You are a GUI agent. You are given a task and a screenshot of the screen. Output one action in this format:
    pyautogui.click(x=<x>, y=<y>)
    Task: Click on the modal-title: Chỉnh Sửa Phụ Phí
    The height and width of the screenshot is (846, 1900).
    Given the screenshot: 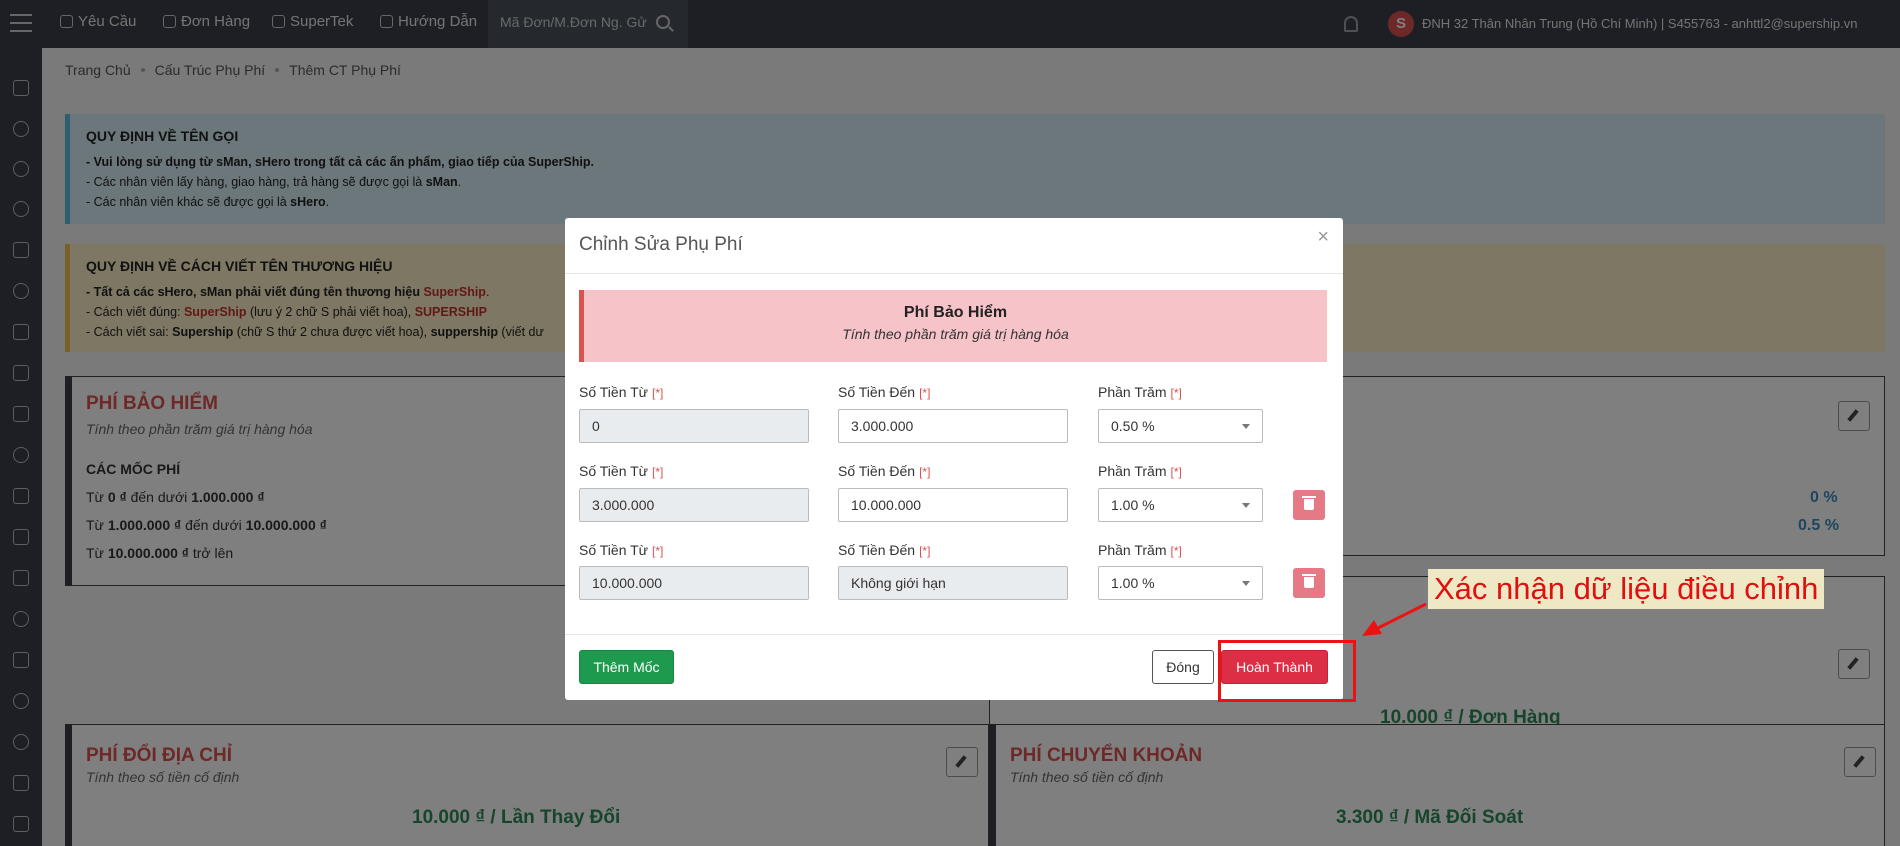 What is the action you would take?
    pyautogui.click(x=661, y=244)
    